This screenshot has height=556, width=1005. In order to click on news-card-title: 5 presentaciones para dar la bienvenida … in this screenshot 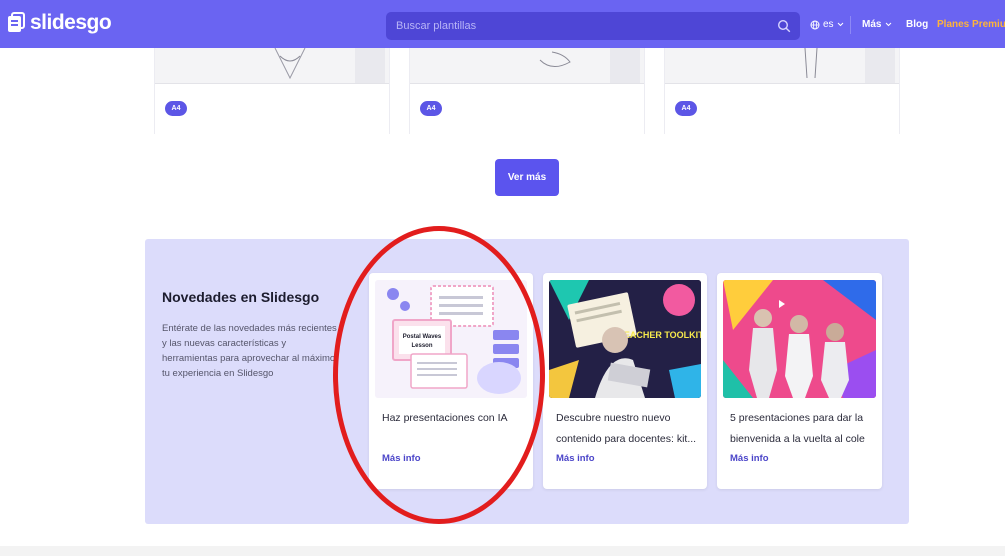, I will do `click(805, 429)`.